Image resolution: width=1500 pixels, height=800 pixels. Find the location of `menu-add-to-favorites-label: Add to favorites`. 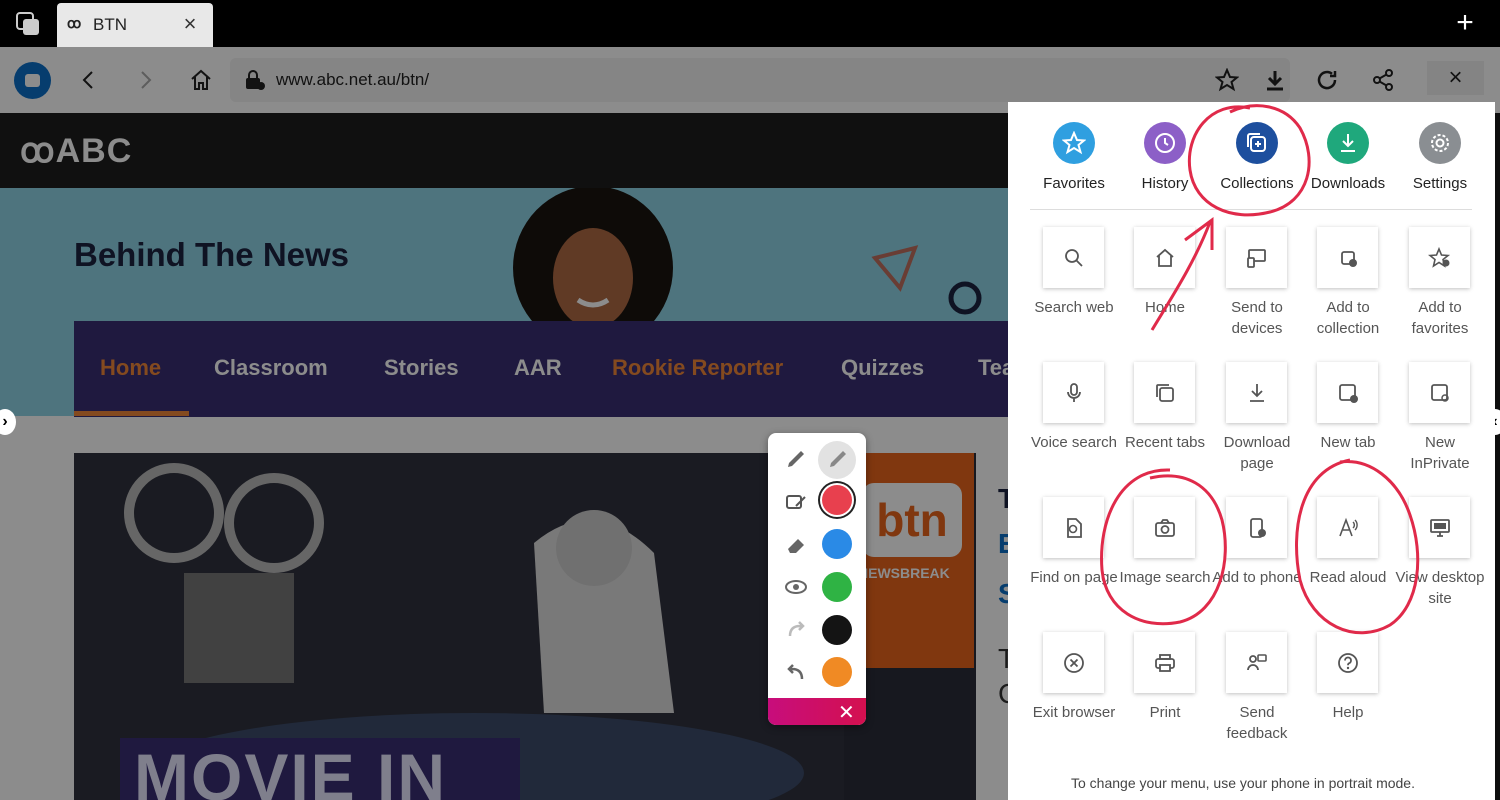

menu-add-to-favorites-label: Add to favorites is located at coordinates (1440, 318).